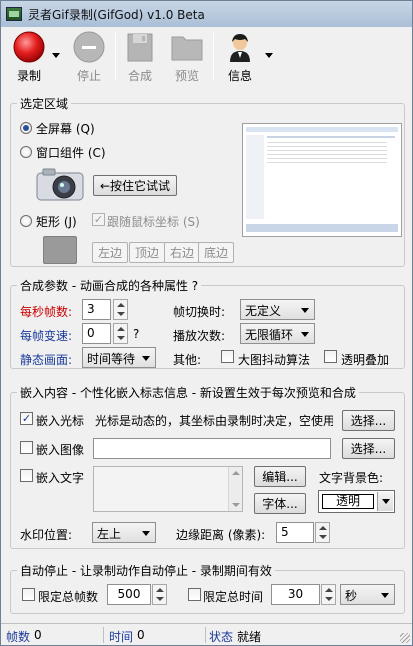  I want to click on record-dropdown-arrow-icon, so click(56, 55).